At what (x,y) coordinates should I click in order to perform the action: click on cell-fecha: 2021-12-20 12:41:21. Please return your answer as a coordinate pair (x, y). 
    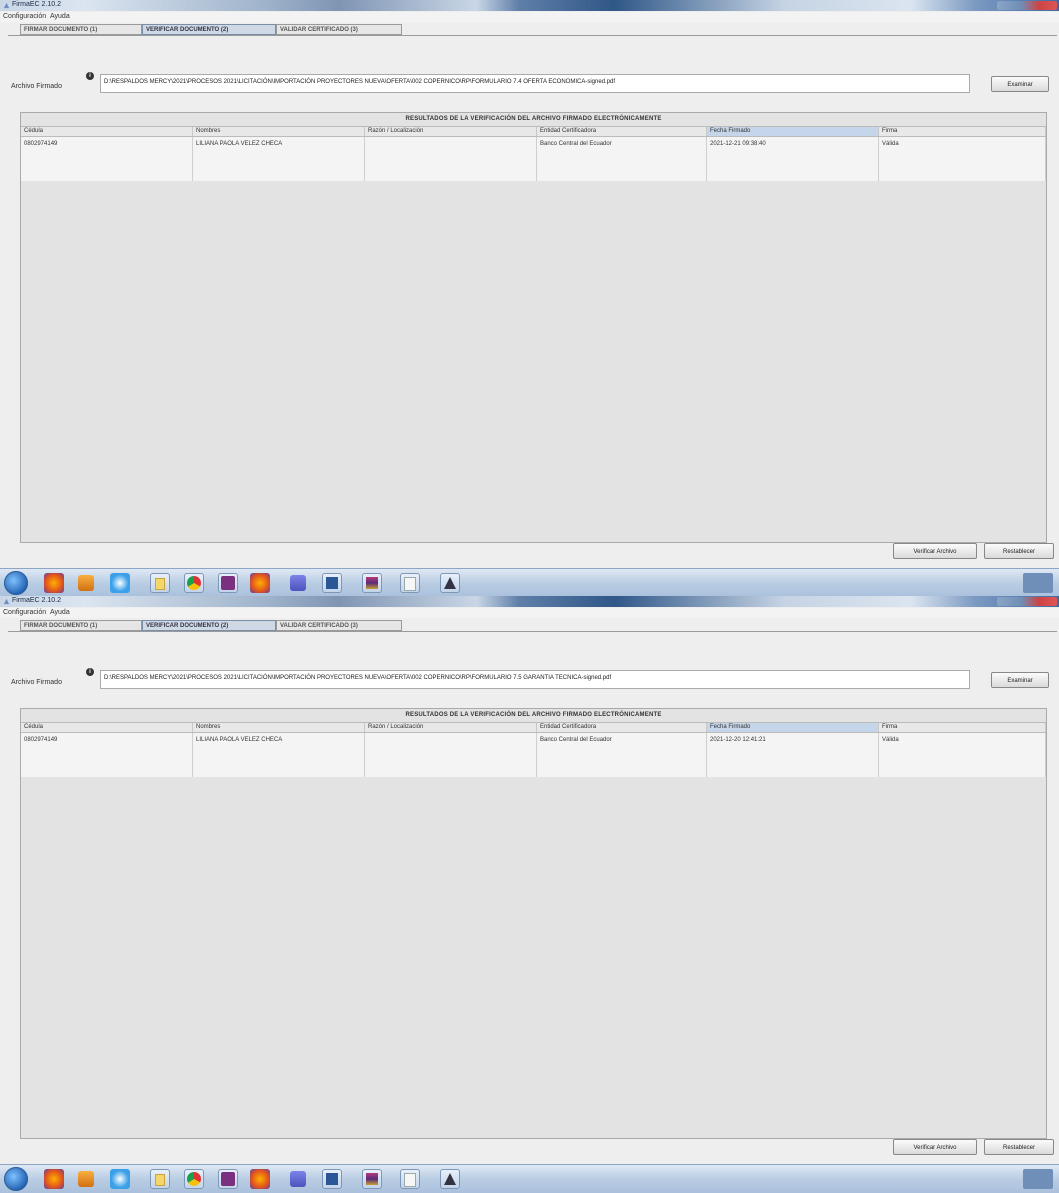
    Looking at the image, I should click on (793, 755).